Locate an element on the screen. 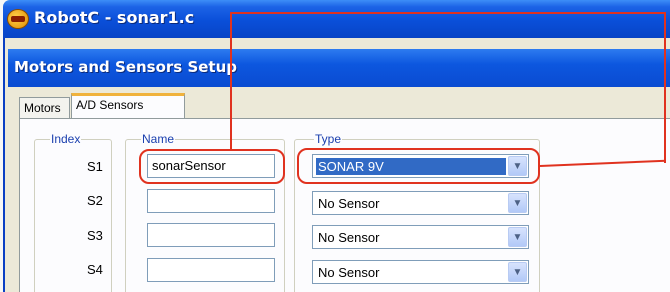  sensor-type-select-s2: No Sensor ▼ is located at coordinates (420, 203).